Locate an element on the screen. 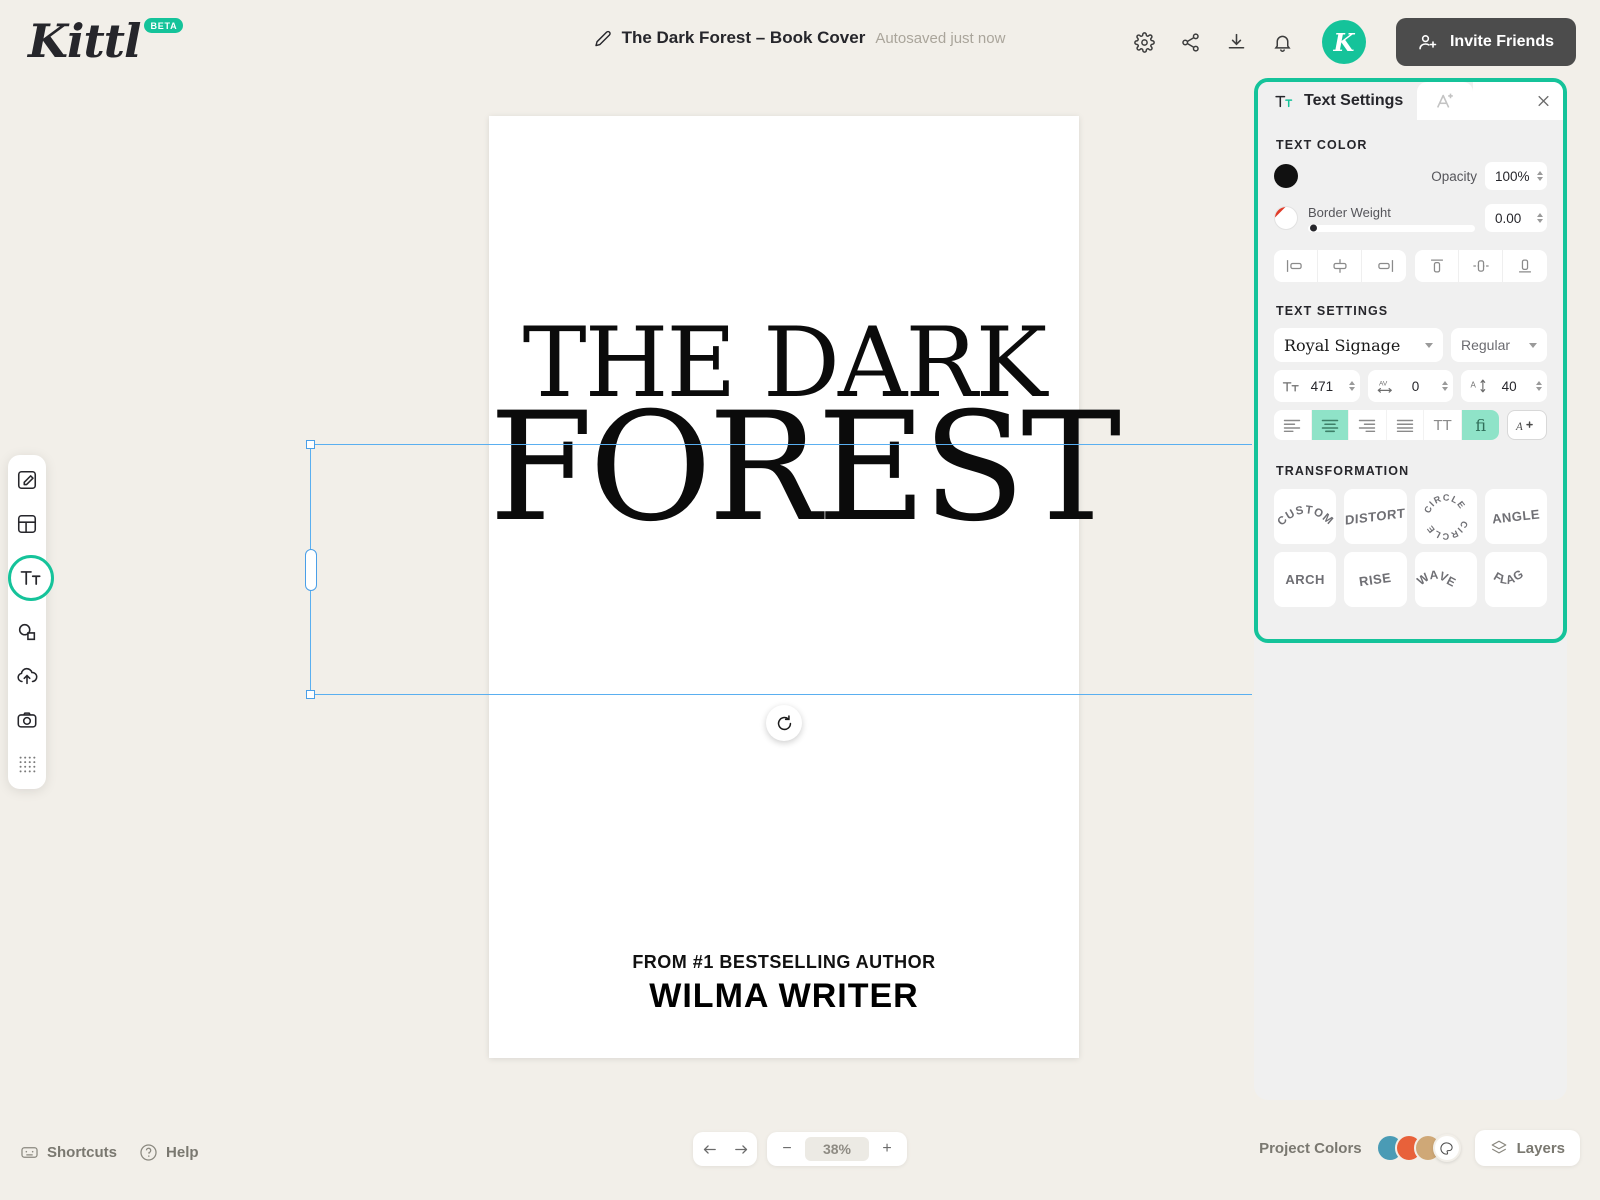 The height and width of the screenshot is (1200, 1600). transform-wave-button: WAVE is located at coordinates (1445, 579).